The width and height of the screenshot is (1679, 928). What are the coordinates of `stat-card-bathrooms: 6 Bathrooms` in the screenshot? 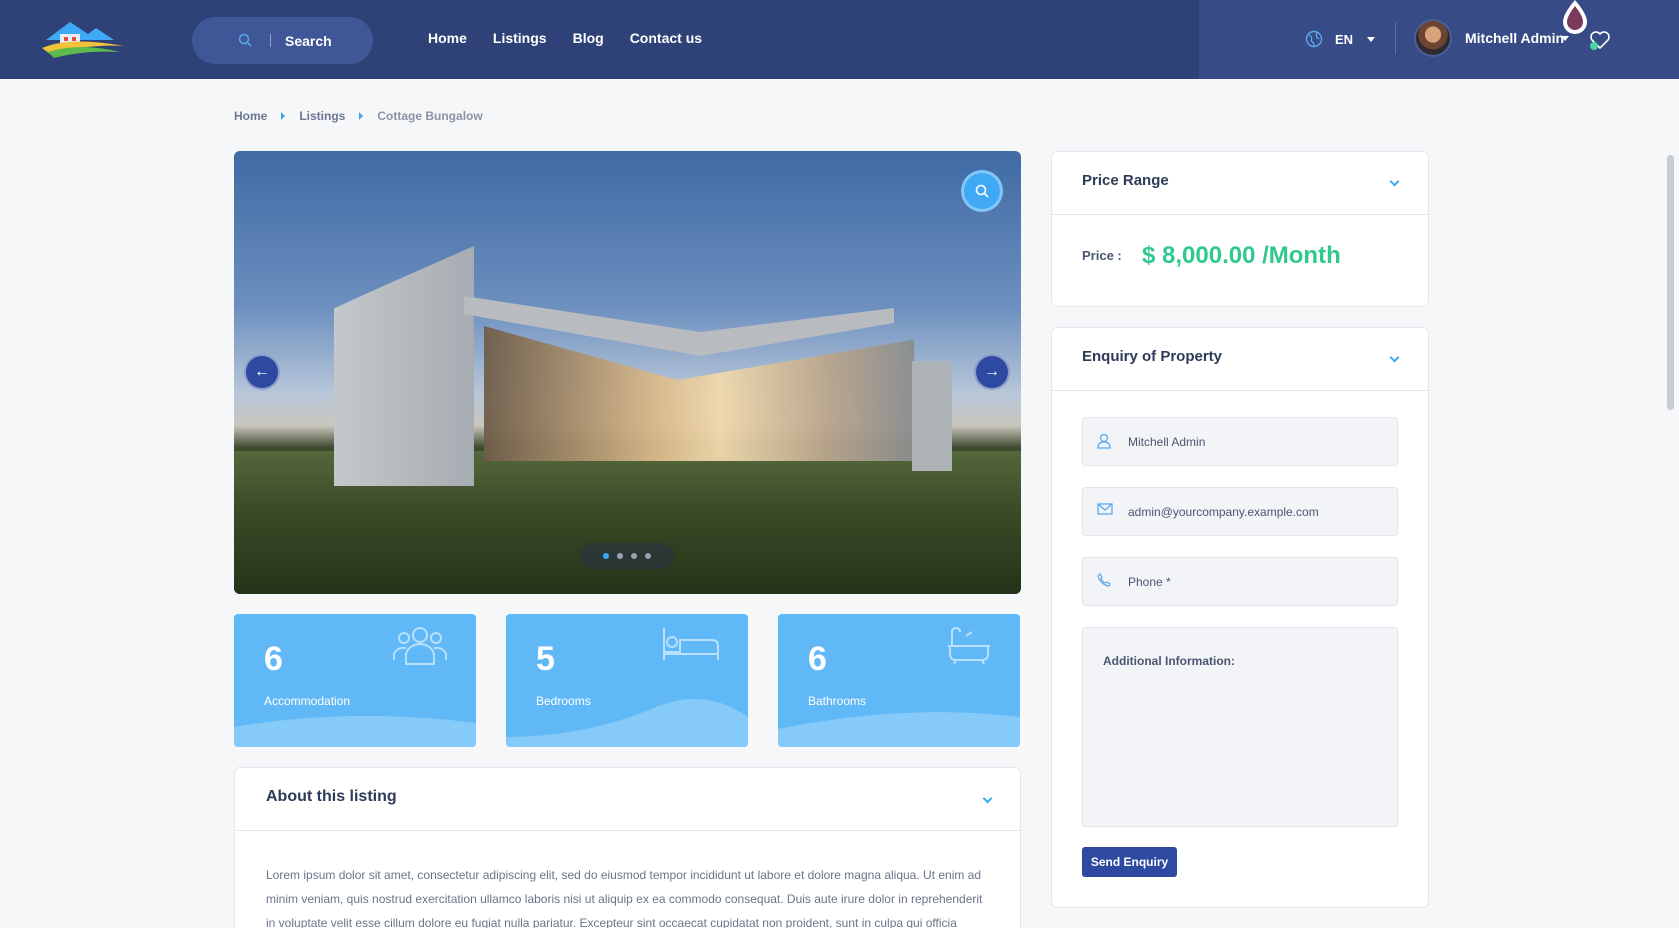 It's located at (899, 680).